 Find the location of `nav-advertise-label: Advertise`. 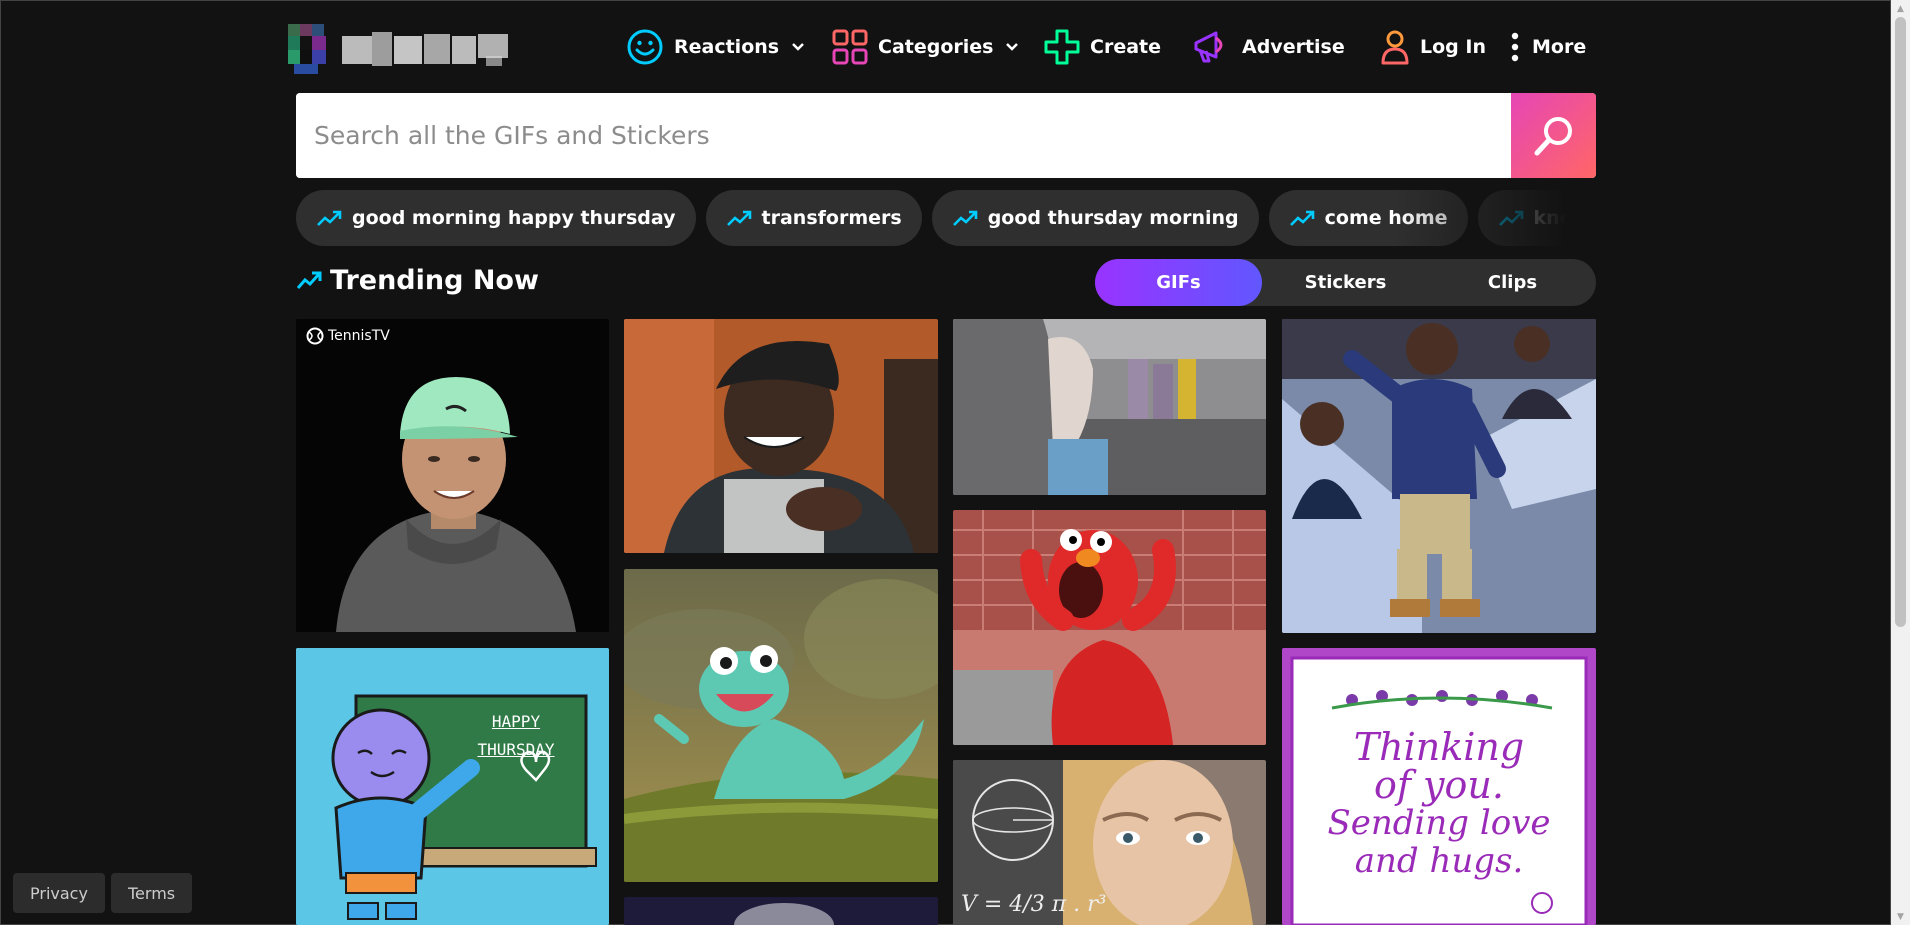

nav-advertise-label: Advertise is located at coordinates (1293, 47).